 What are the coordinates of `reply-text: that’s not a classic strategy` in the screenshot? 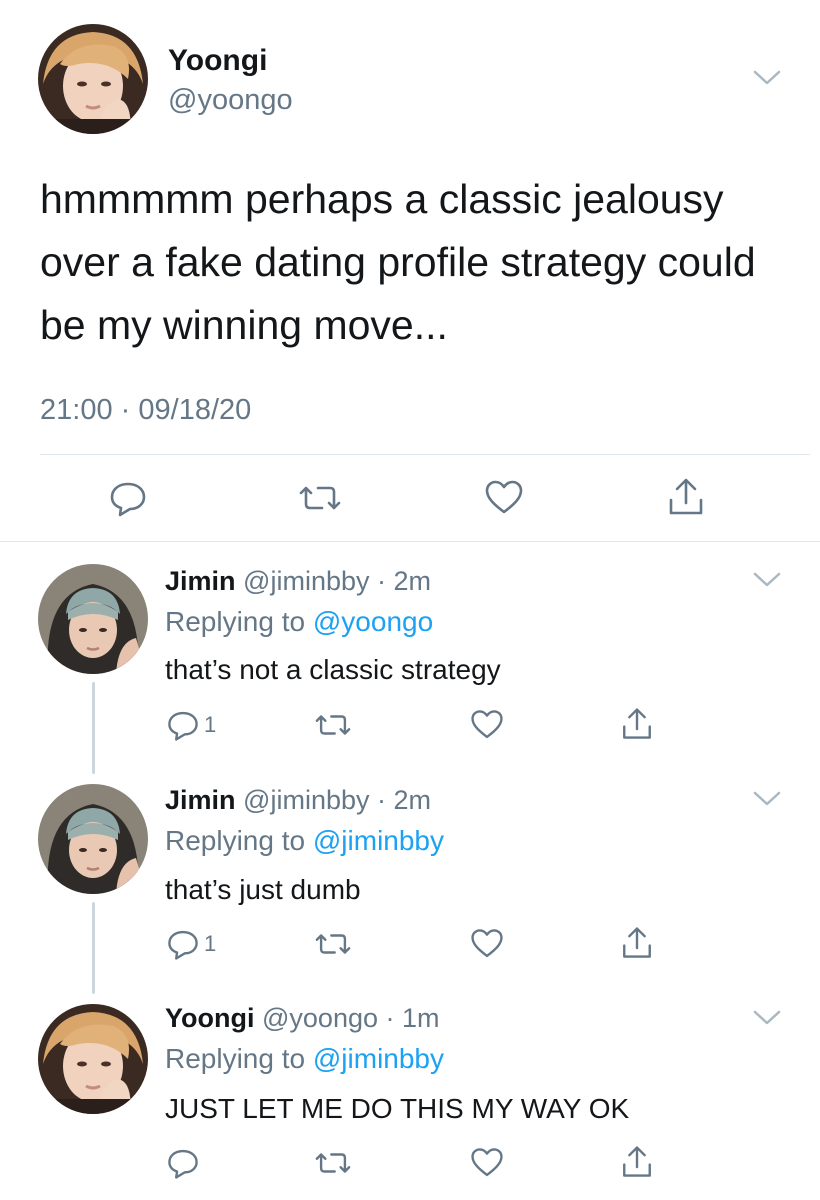 It's located at (333, 669).